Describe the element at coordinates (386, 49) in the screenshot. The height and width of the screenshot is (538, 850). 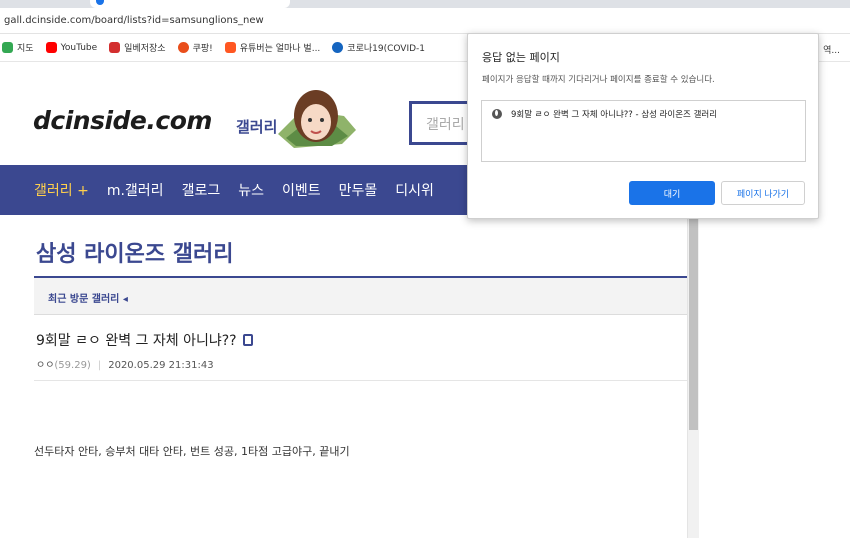
I see `bookmark-label: 코로나19(COVID-1` at that location.